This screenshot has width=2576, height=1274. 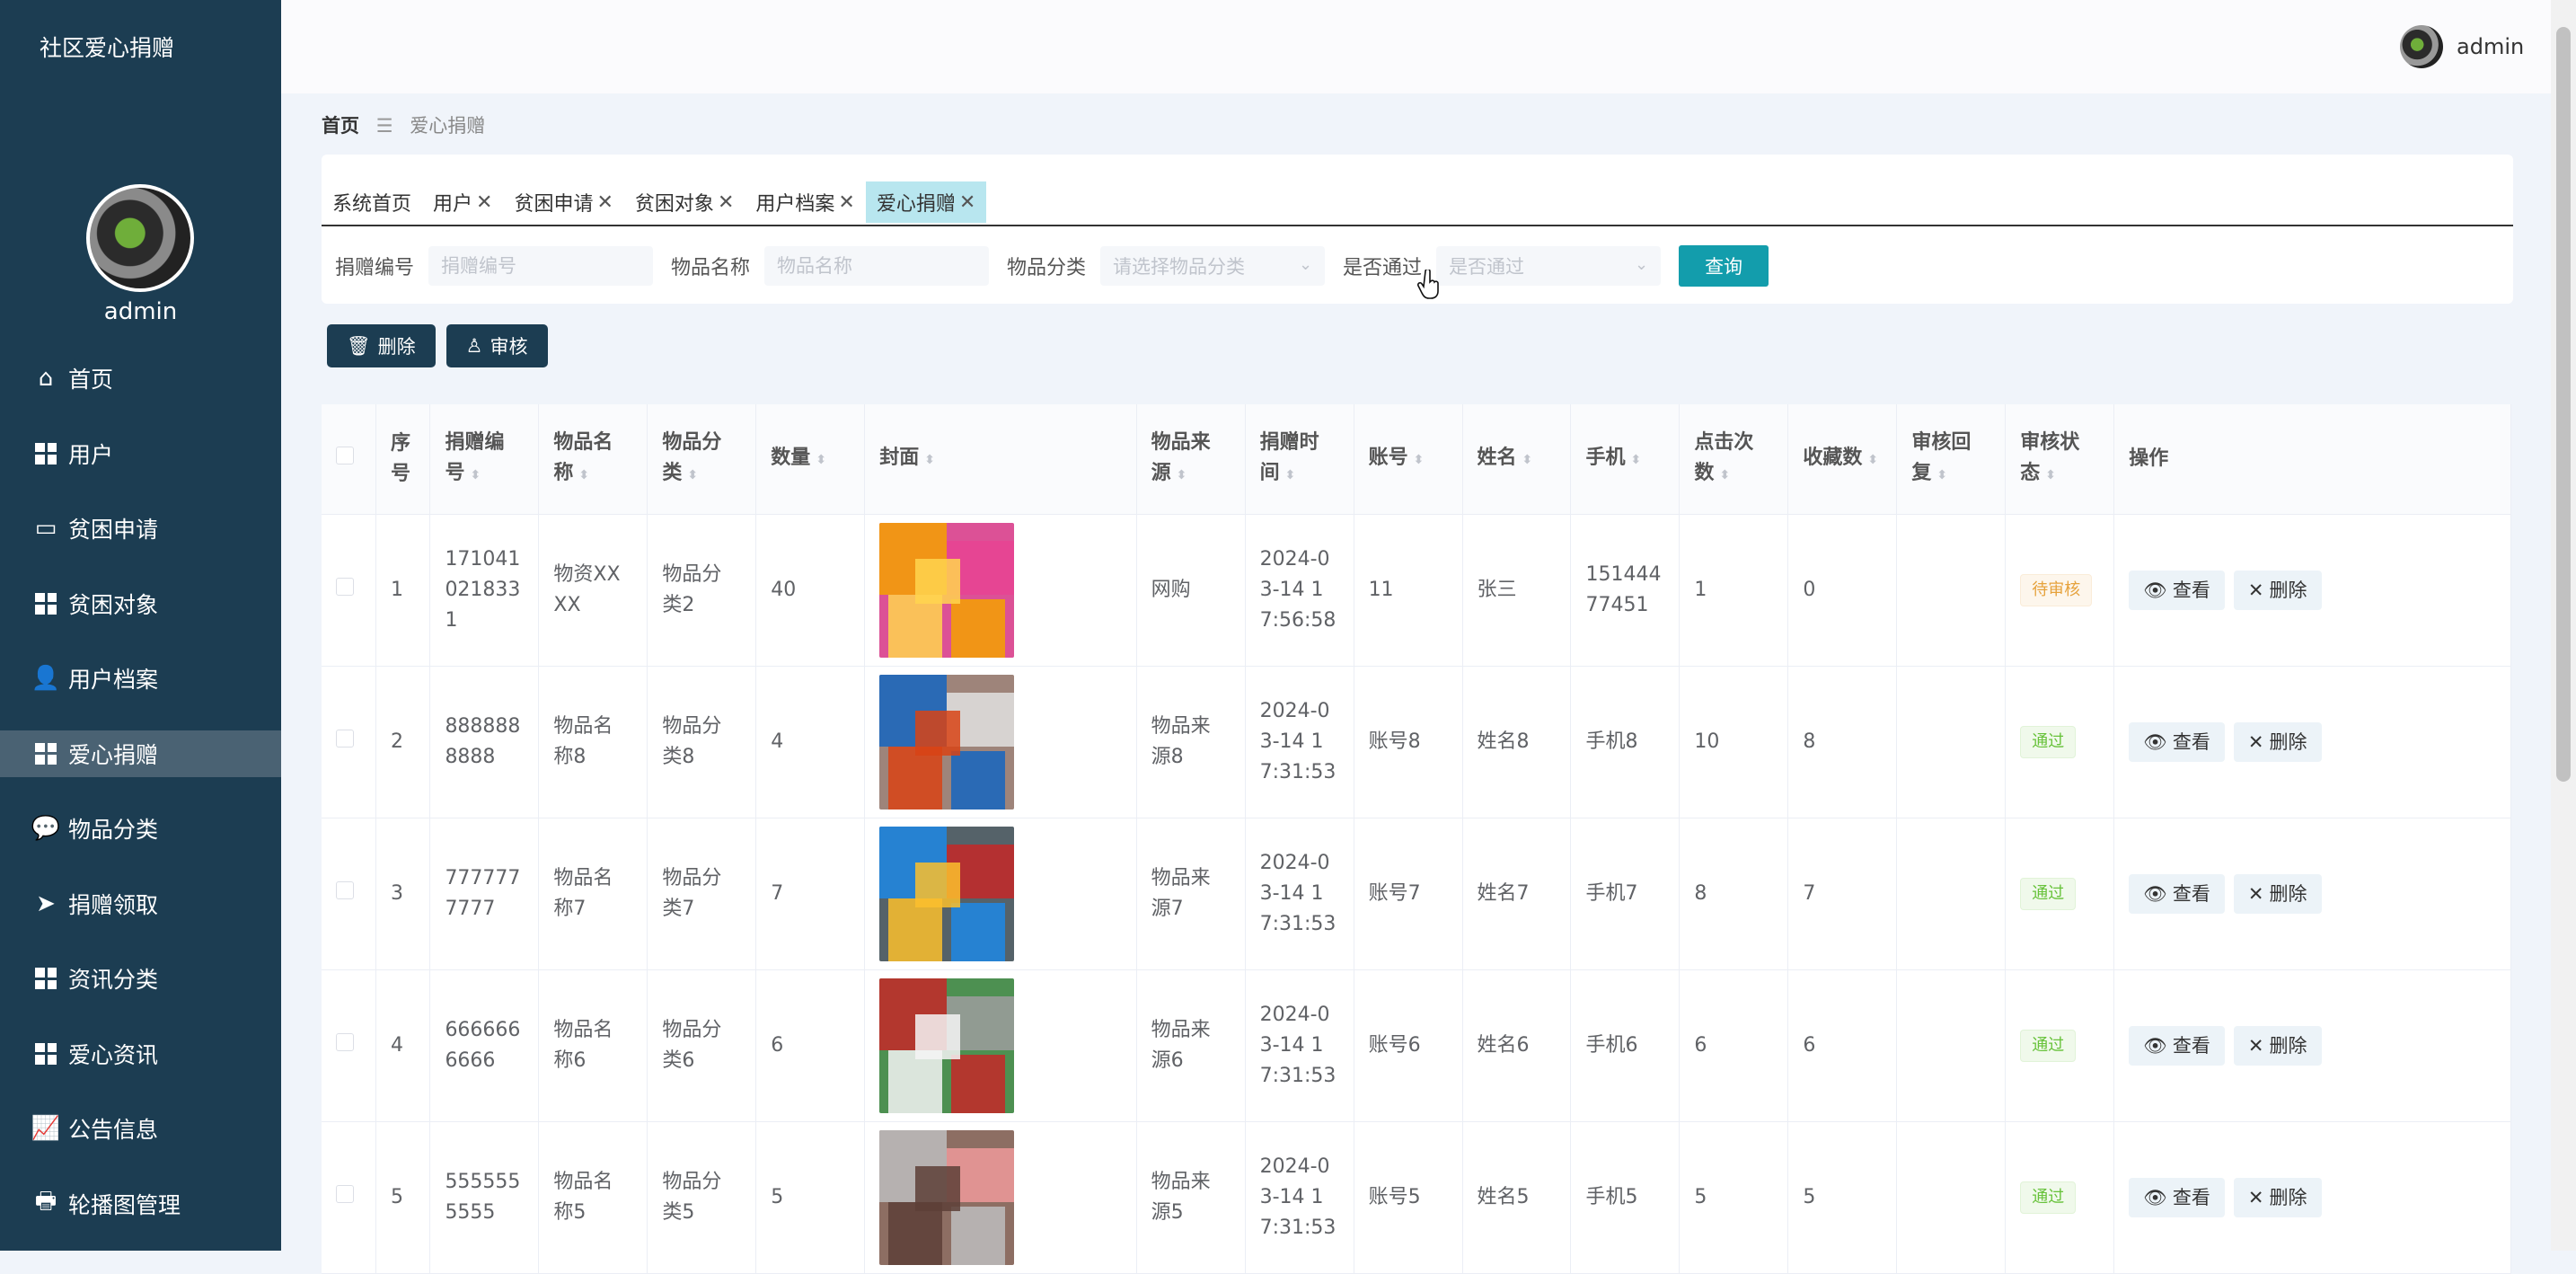 What do you see at coordinates (674, 205) in the screenshot?
I see `tab-label: 贫困对象` at bounding box center [674, 205].